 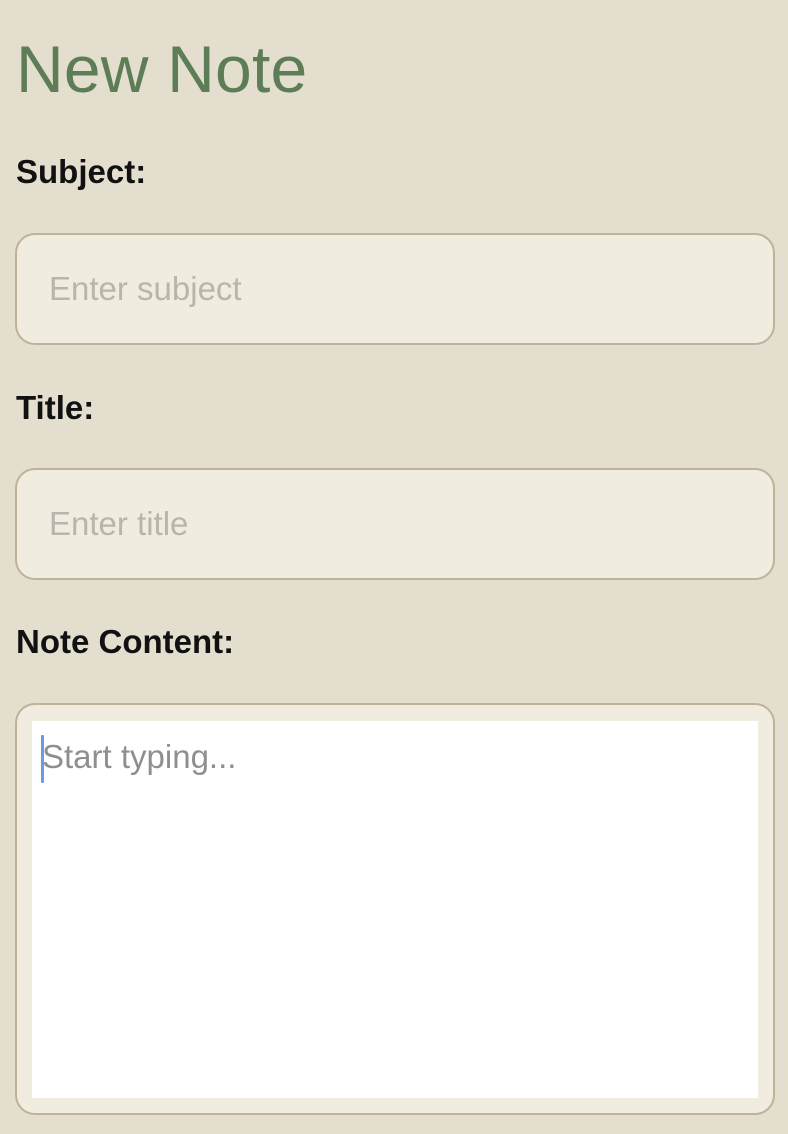 I want to click on subject-label: Subject:, so click(x=81, y=171).